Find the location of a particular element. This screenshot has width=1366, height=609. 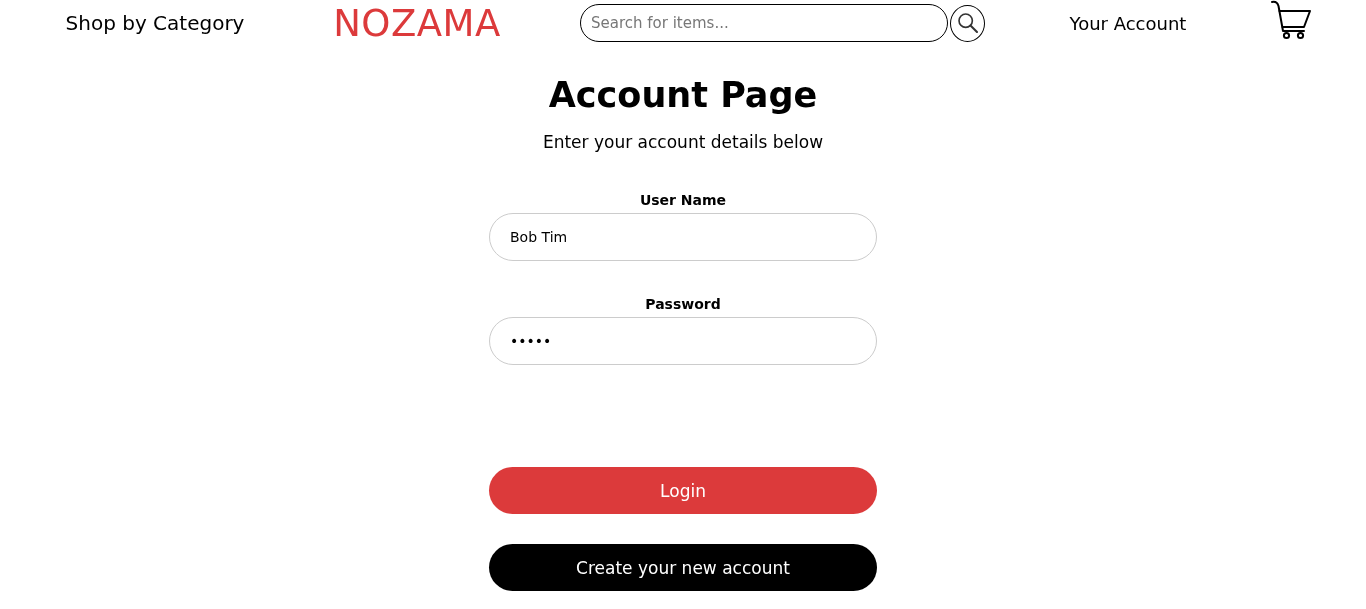

page-title: Account Page is located at coordinates (683, 95).